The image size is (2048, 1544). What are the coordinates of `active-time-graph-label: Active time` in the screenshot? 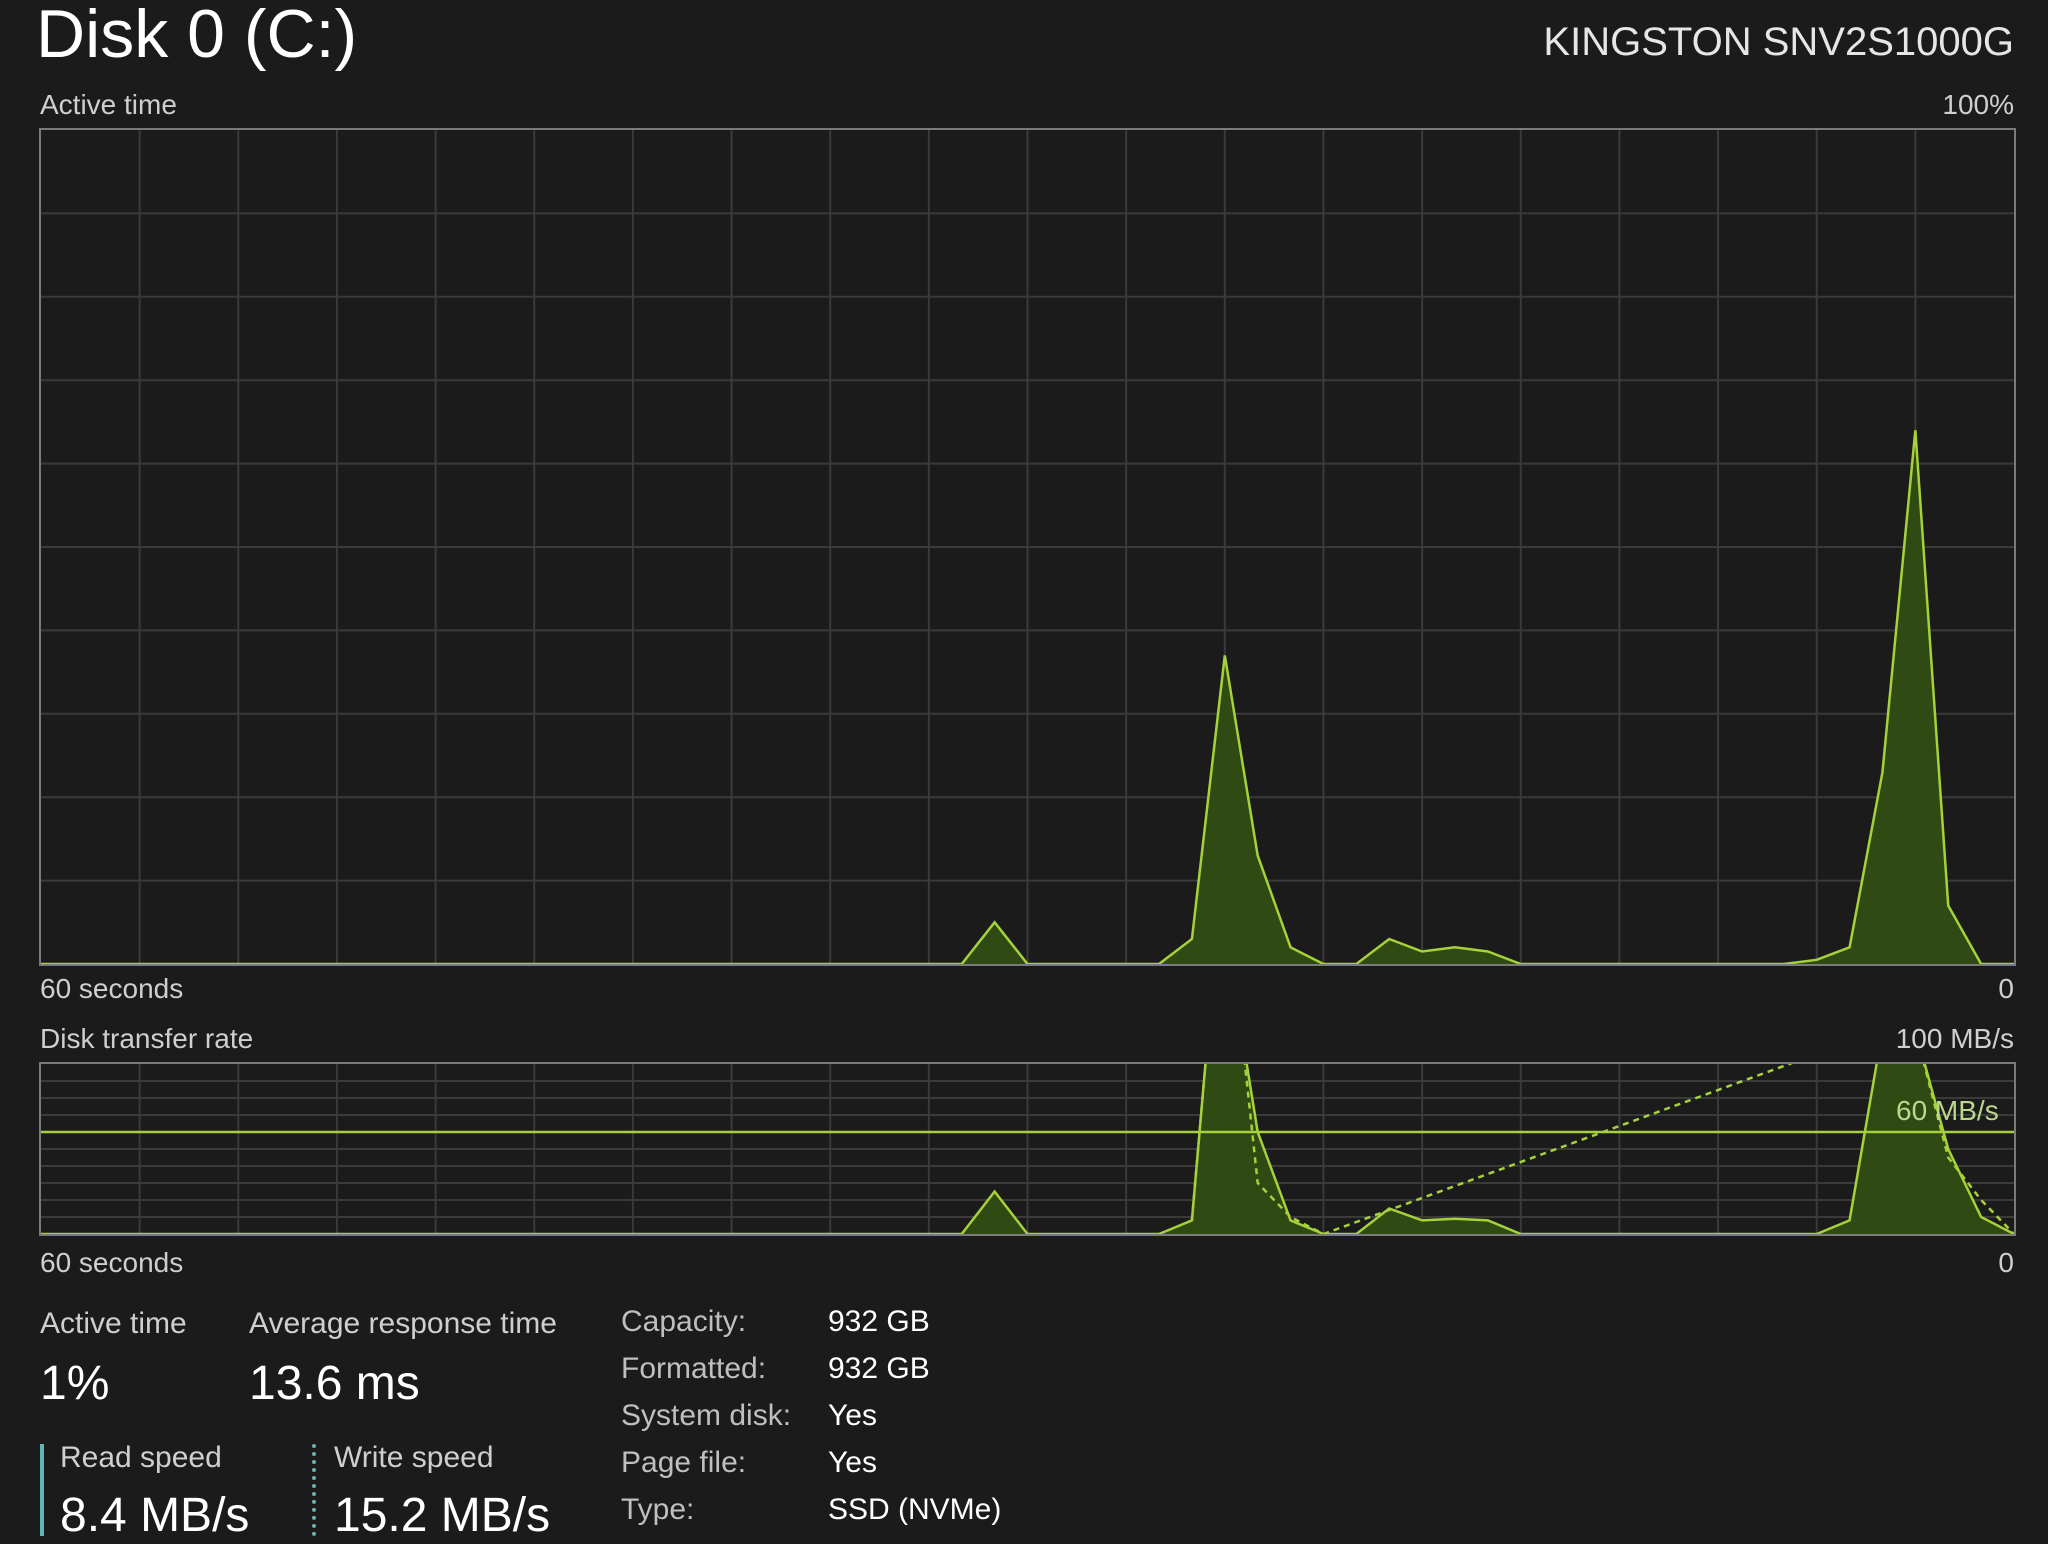 It's located at (108, 104).